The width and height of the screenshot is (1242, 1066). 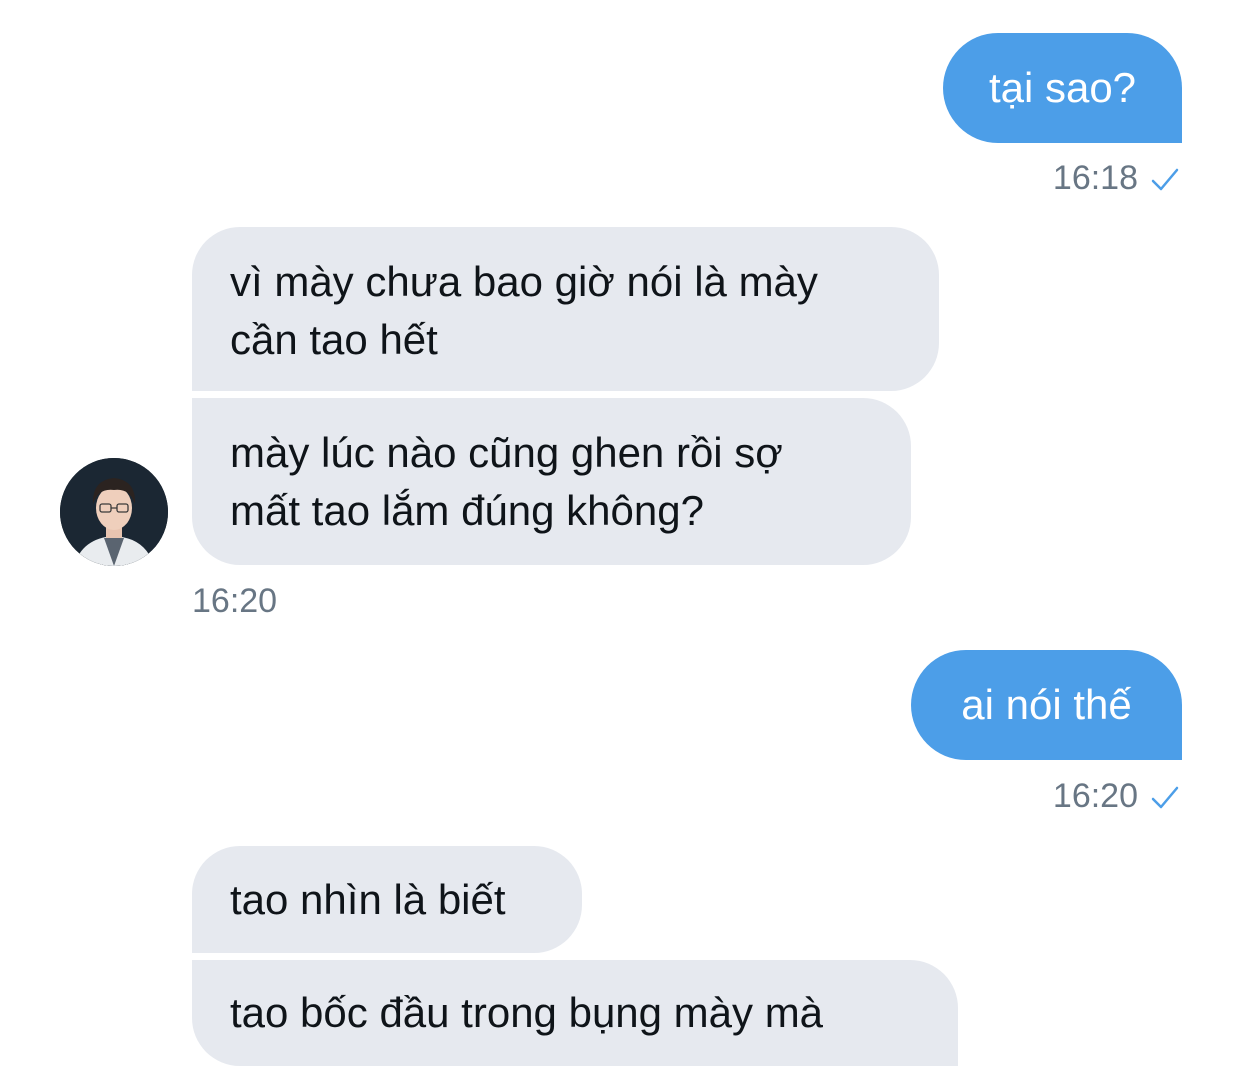 What do you see at coordinates (524, 281) in the screenshot?
I see `message-line: vì mày chưa bao giờ nói là mày` at bounding box center [524, 281].